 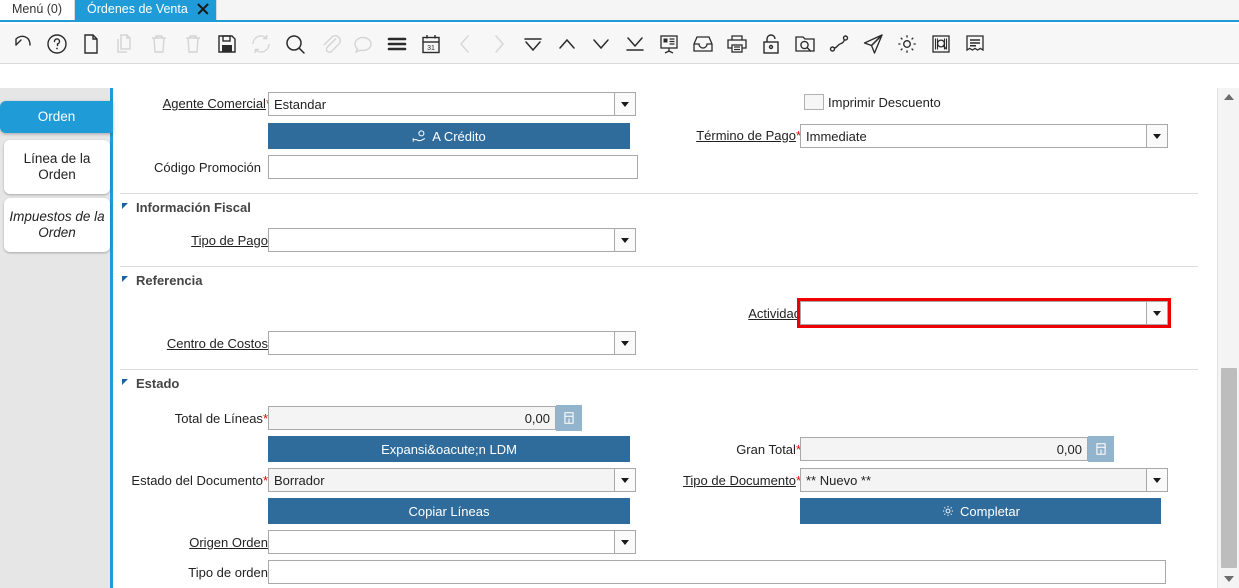 I want to click on last-record-icon, so click(x=635, y=44).